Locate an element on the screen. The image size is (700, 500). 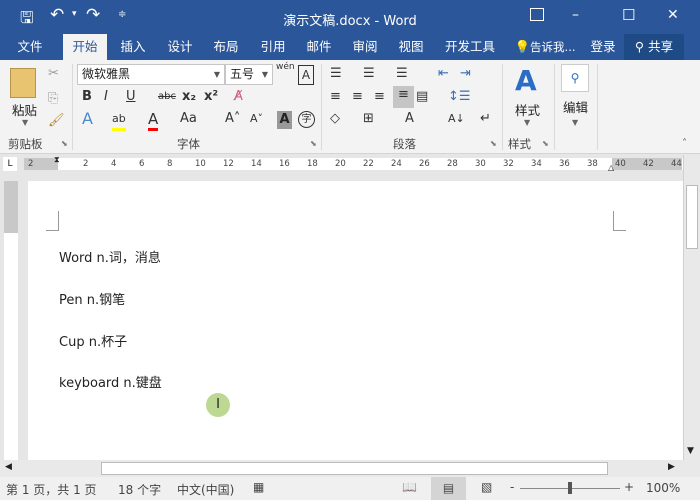
tab-layout: 布局 is located at coordinates (226, 47).